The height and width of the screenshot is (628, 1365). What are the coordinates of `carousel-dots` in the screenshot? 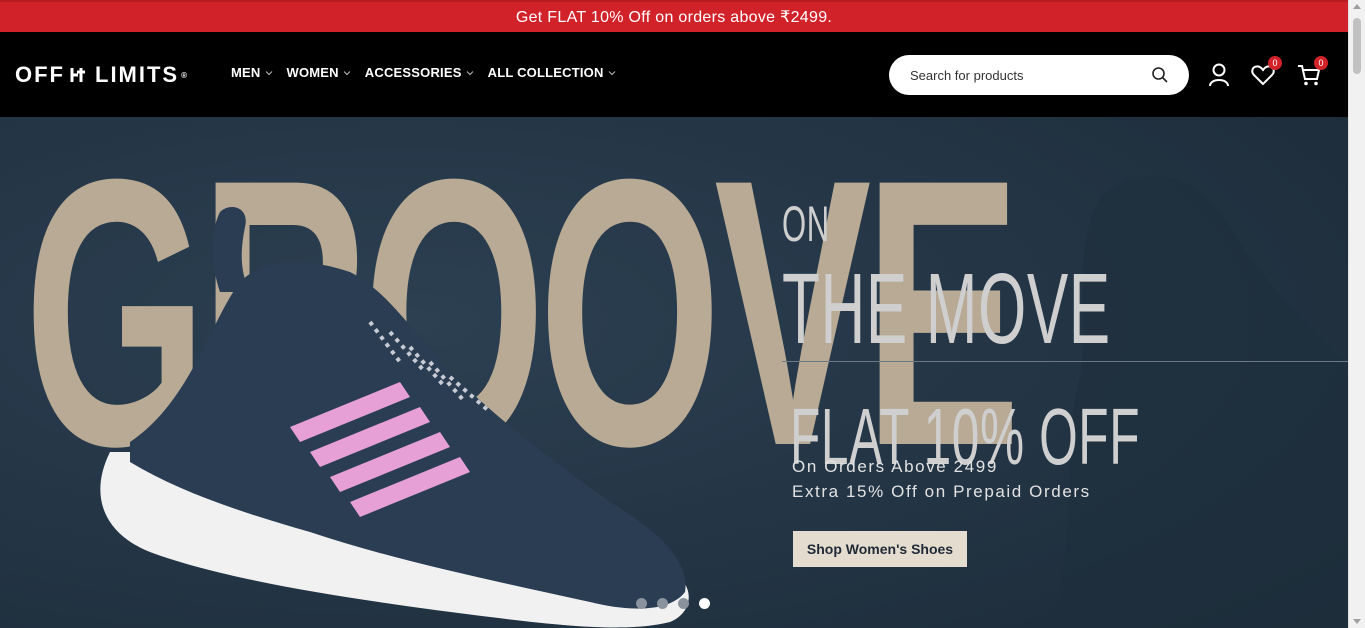 It's located at (673, 603).